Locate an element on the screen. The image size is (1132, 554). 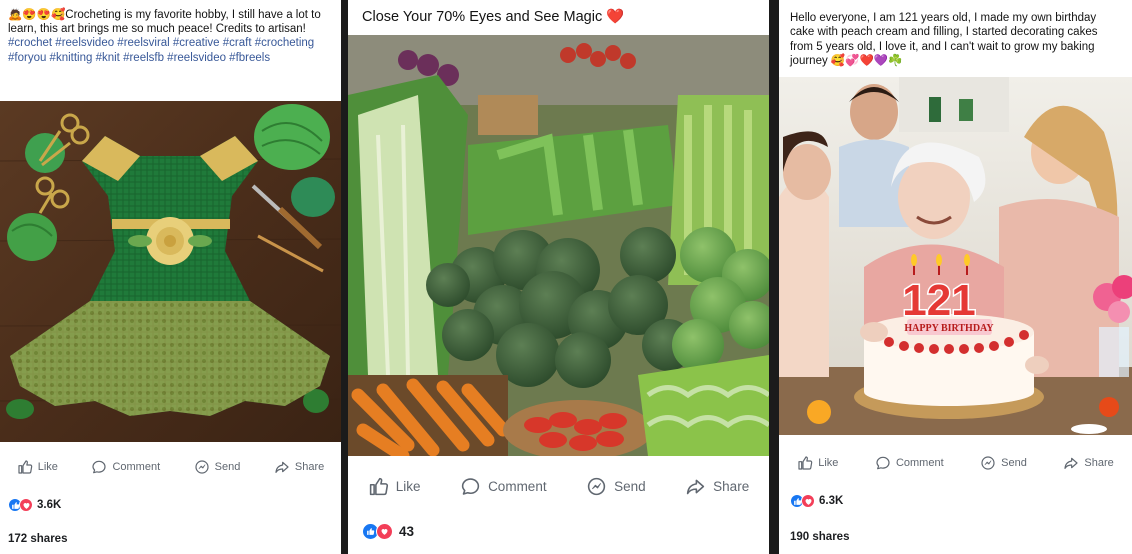
reaction-summary: 43 is located at coordinates (388, 531).